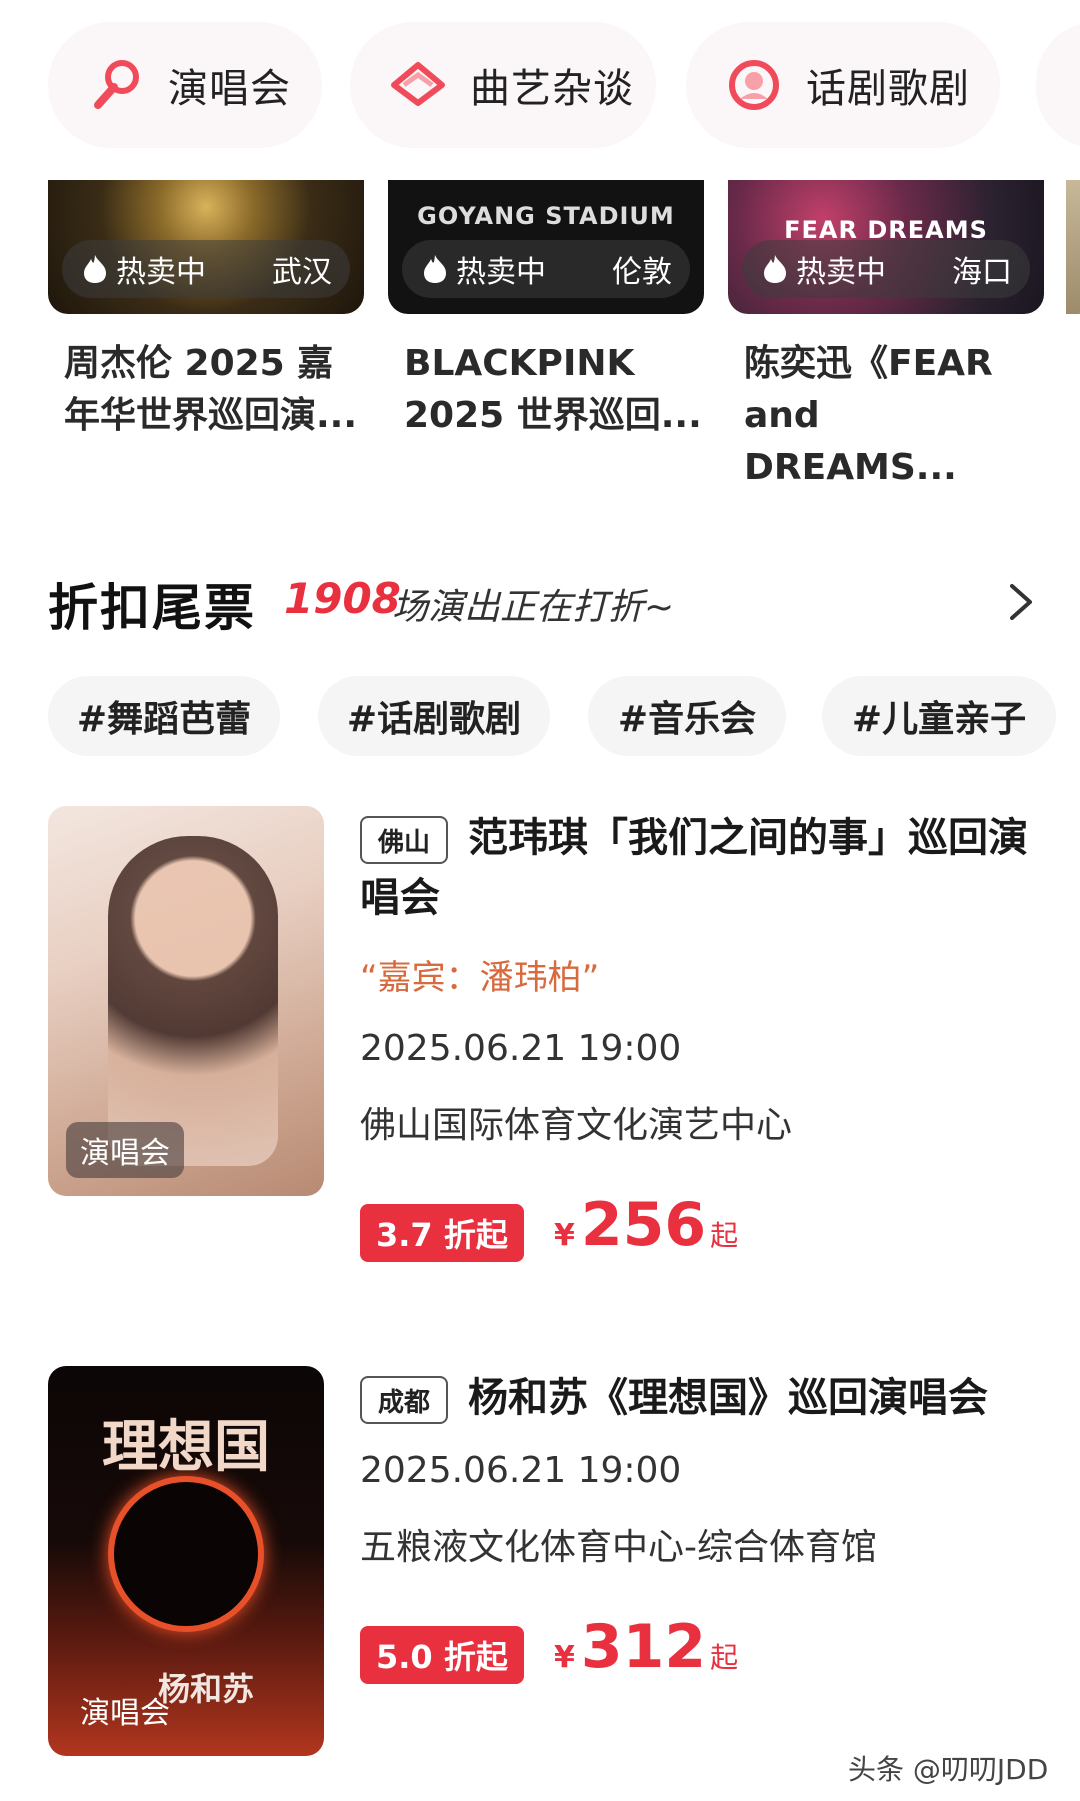 This screenshot has width=1080, height=1801. I want to click on category-concert: 演唱会, so click(185, 85).